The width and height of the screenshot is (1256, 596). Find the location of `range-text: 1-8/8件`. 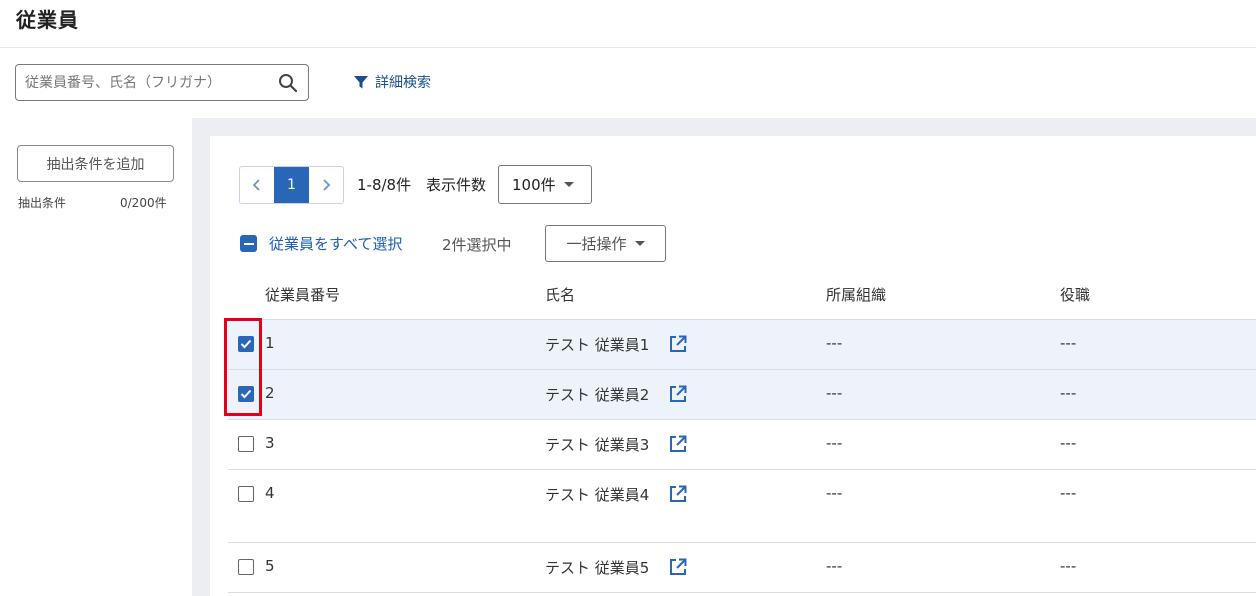

range-text: 1-8/8件 is located at coordinates (384, 185).